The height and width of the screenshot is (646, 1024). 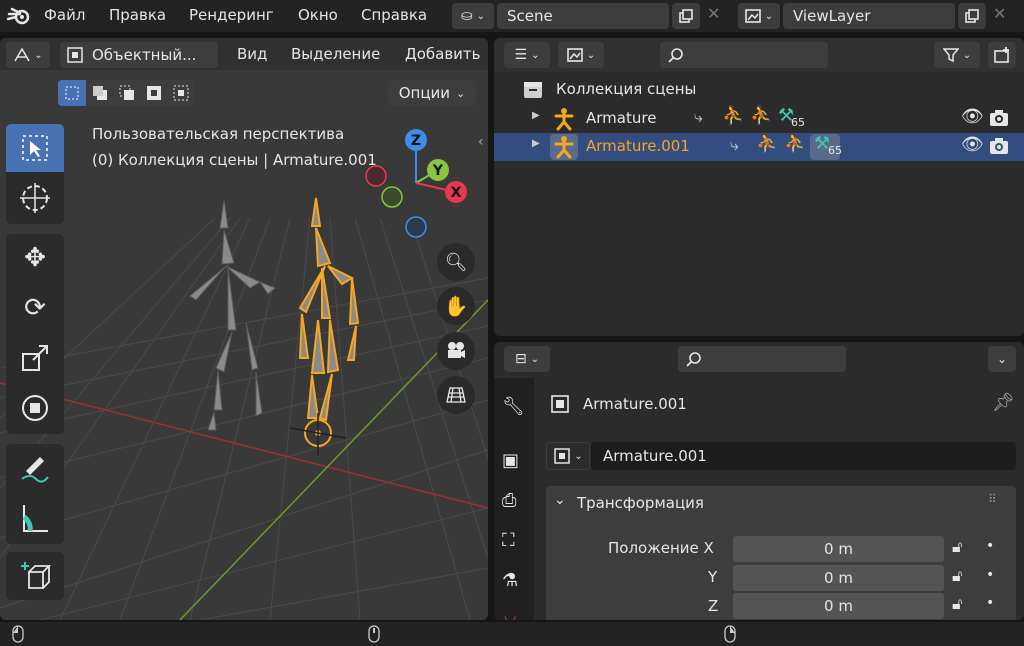 What do you see at coordinates (744, 55) in the screenshot?
I see `outliner-search-input` at bounding box center [744, 55].